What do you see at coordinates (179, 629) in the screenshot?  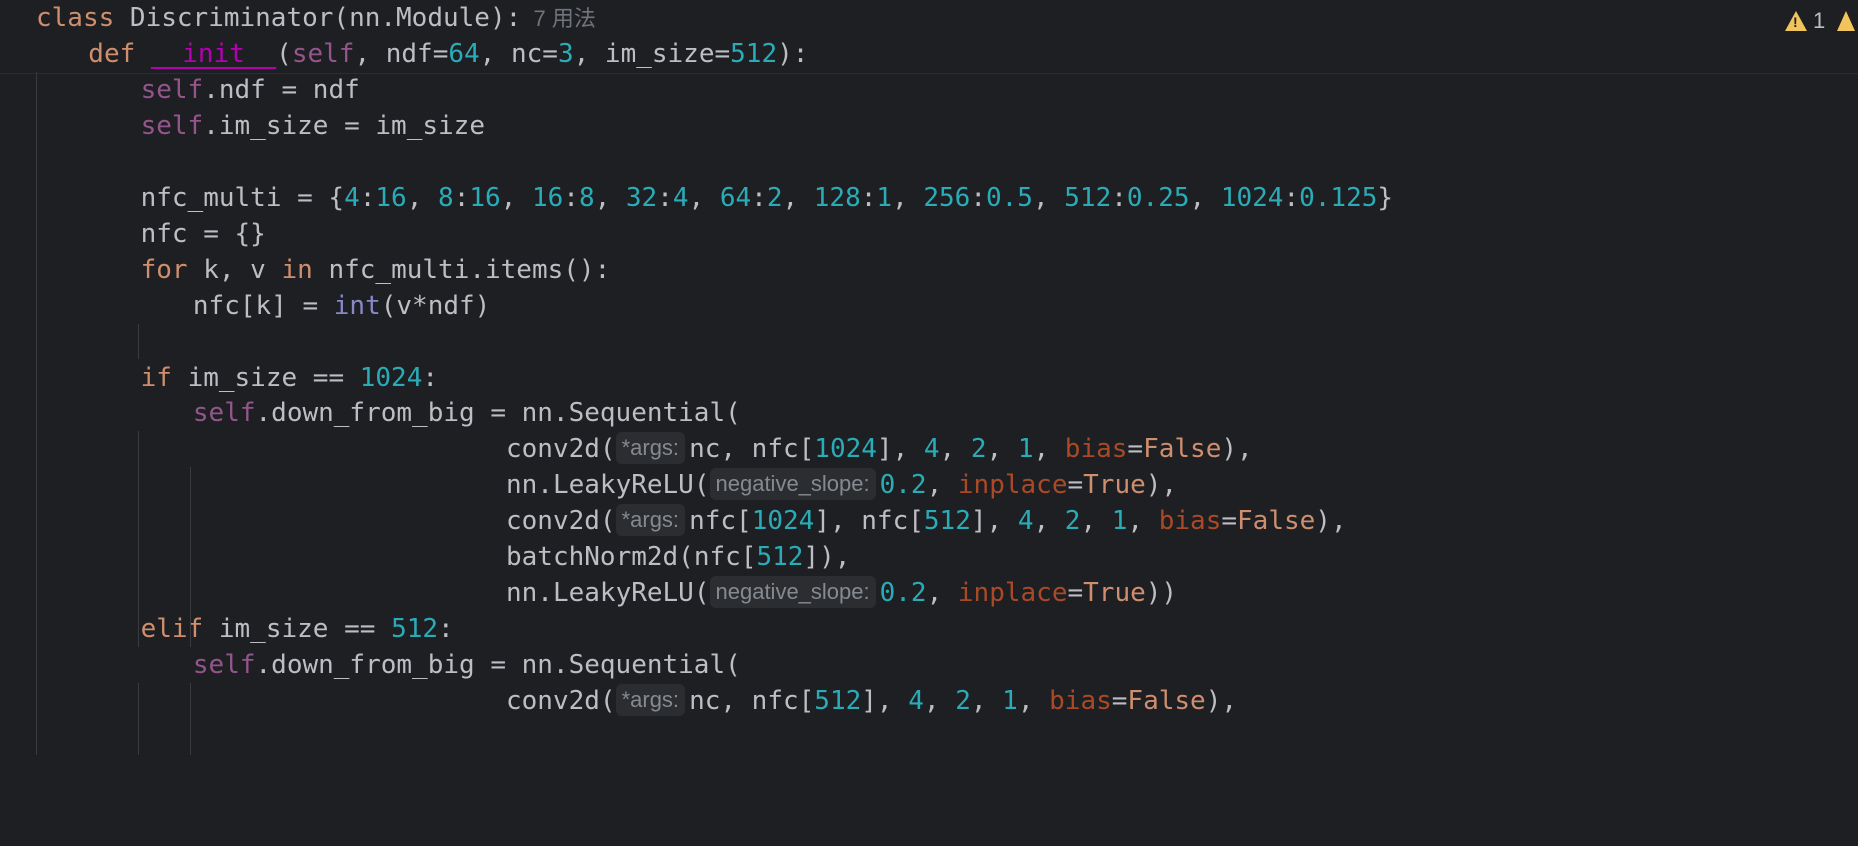 I see `code-token: elif` at bounding box center [179, 629].